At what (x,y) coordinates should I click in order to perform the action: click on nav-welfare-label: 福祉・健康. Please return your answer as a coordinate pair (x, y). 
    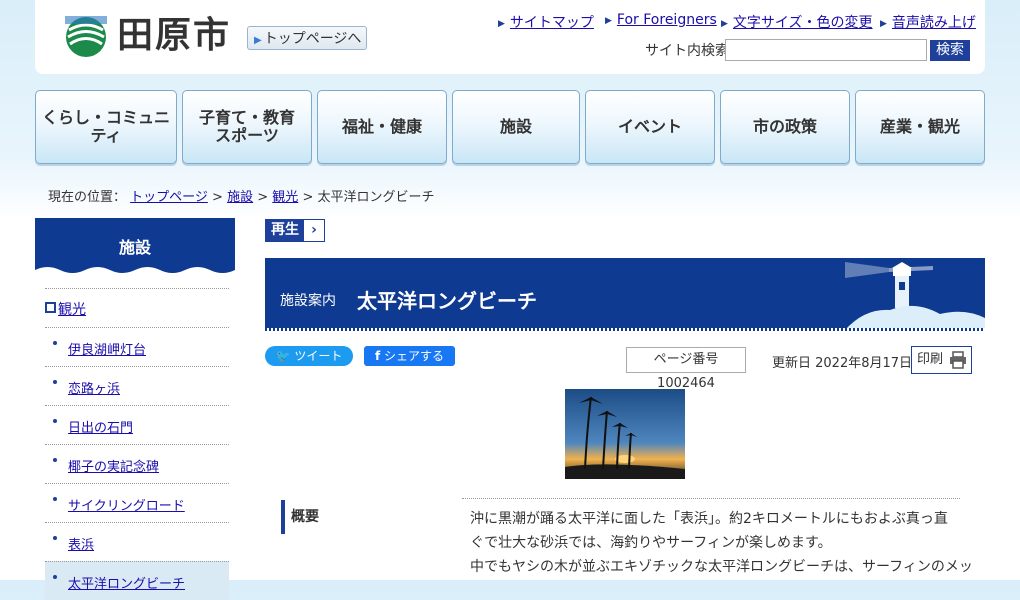
    Looking at the image, I should click on (381, 126).